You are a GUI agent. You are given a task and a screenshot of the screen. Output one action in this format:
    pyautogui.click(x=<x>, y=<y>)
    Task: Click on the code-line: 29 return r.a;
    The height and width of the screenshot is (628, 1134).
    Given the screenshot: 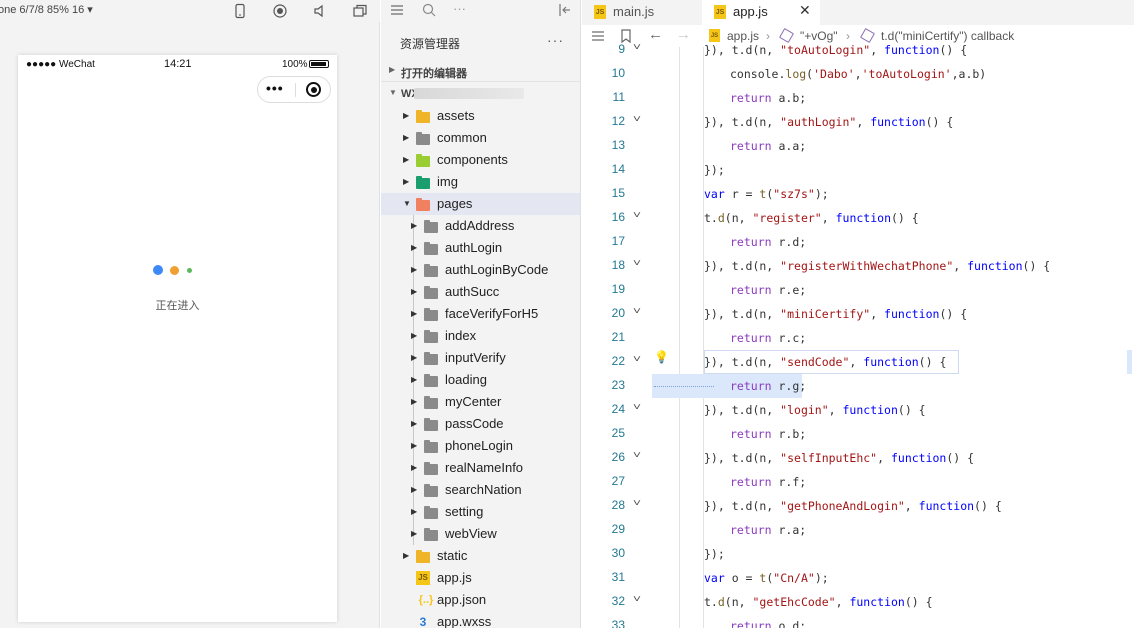 What is the action you would take?
    pyautogui.click(x=858, y=531)
    